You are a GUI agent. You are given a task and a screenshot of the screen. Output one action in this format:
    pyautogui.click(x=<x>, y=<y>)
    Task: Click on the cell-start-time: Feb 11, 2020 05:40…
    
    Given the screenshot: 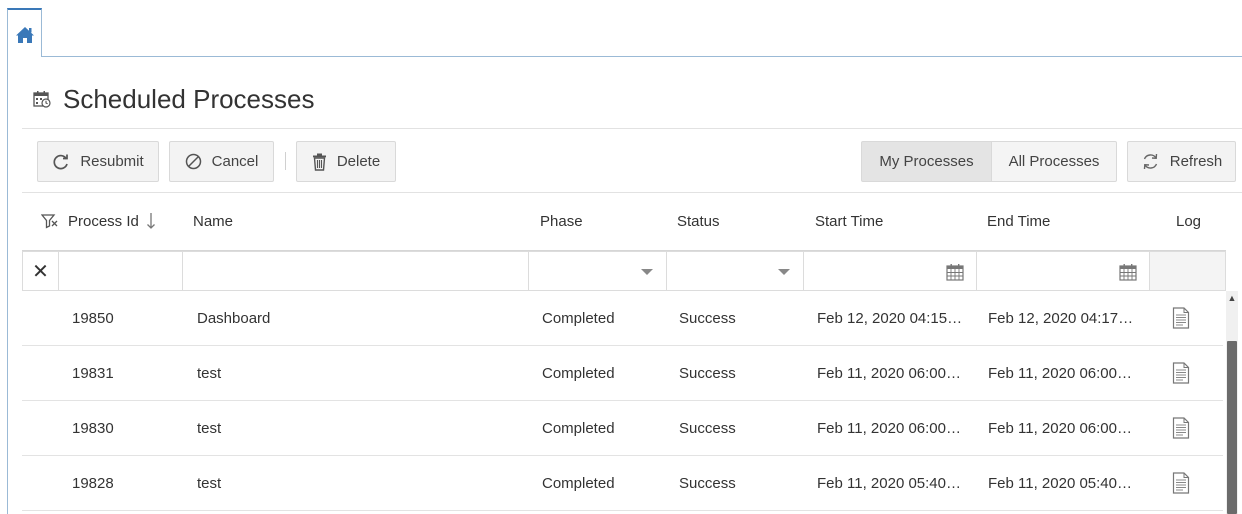 What is the action you would take?
    pyautogui.click(x=889, y=483)
    